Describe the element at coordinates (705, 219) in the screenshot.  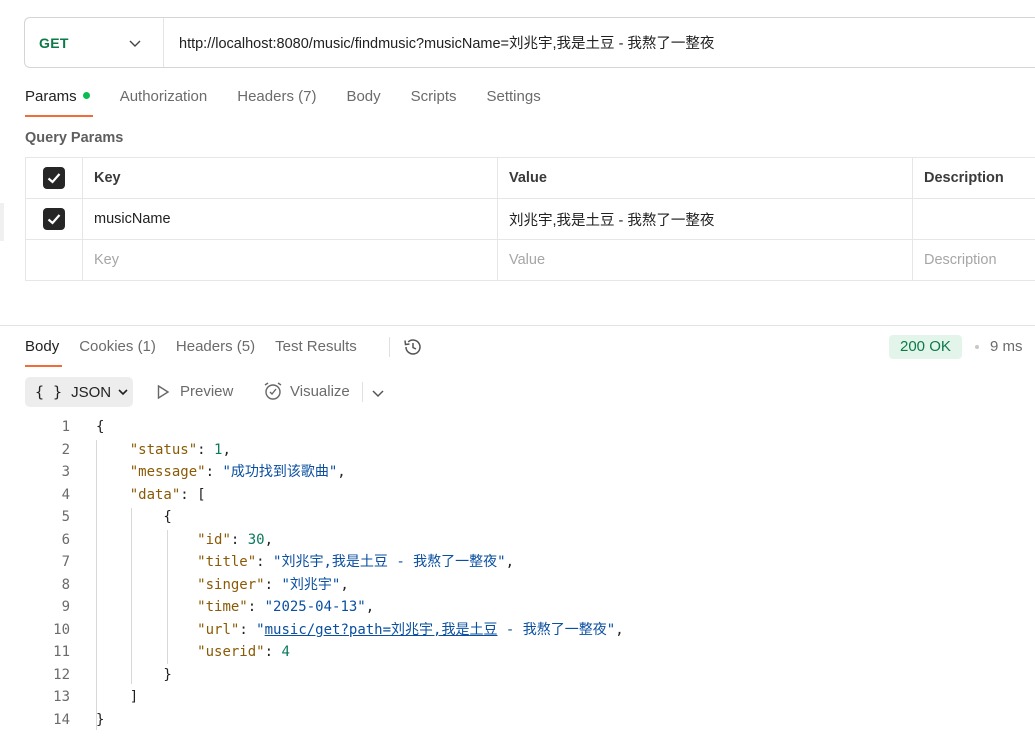
I see `param-value-cell: 刘兆宇,我是土豆 - 我熬了一整夜` at that location.